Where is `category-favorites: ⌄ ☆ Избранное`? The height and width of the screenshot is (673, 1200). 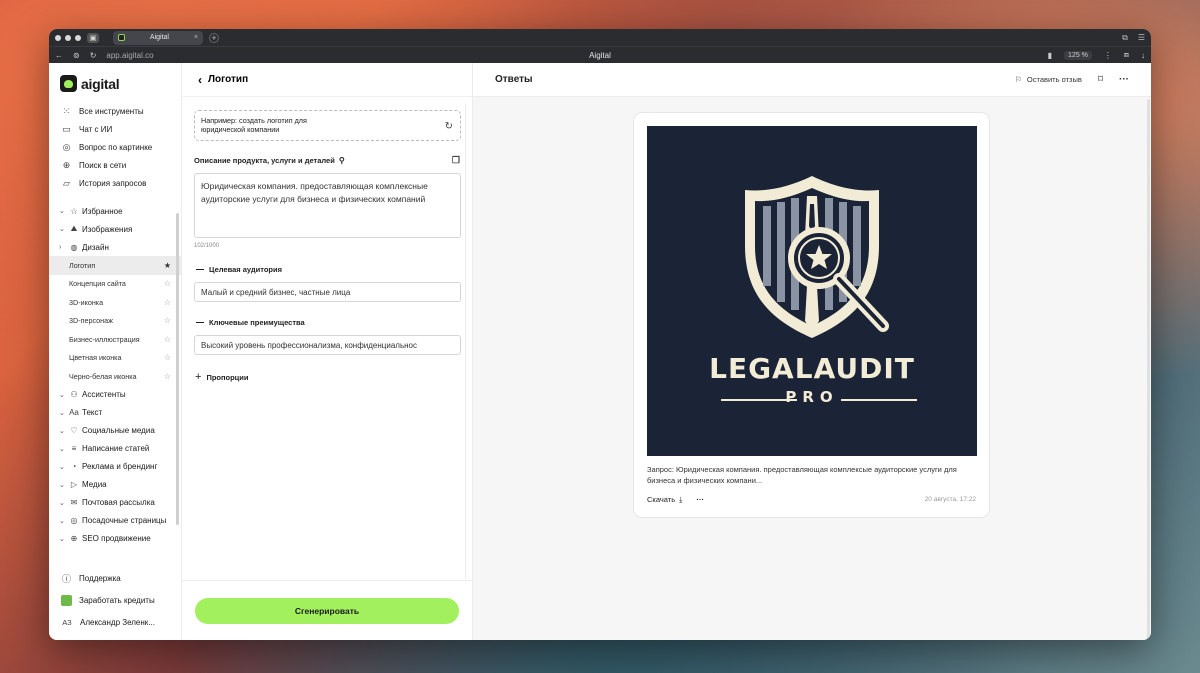
category-favorites: ⌄ ☆ Избранное is located at coordinates (115, 211).